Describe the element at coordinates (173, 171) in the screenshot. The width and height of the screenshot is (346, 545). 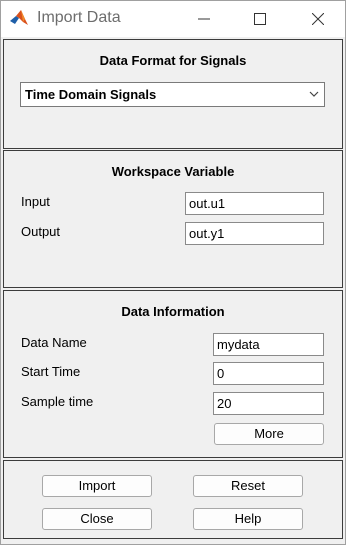
I see `workspace-panel-title: Workspace Variable` at that location.